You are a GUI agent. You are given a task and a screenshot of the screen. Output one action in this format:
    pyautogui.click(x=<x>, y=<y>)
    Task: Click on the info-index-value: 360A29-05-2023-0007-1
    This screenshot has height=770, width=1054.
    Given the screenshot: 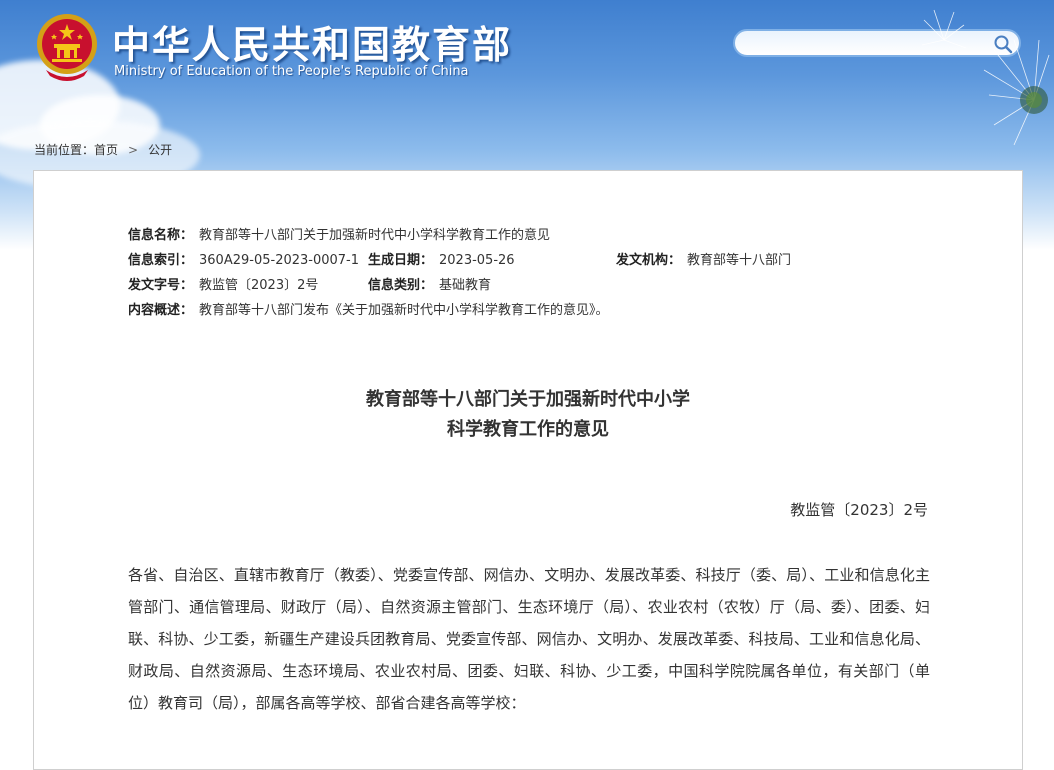 What is the action you would take?
    pyautogui.click(x=279, y=260)
    